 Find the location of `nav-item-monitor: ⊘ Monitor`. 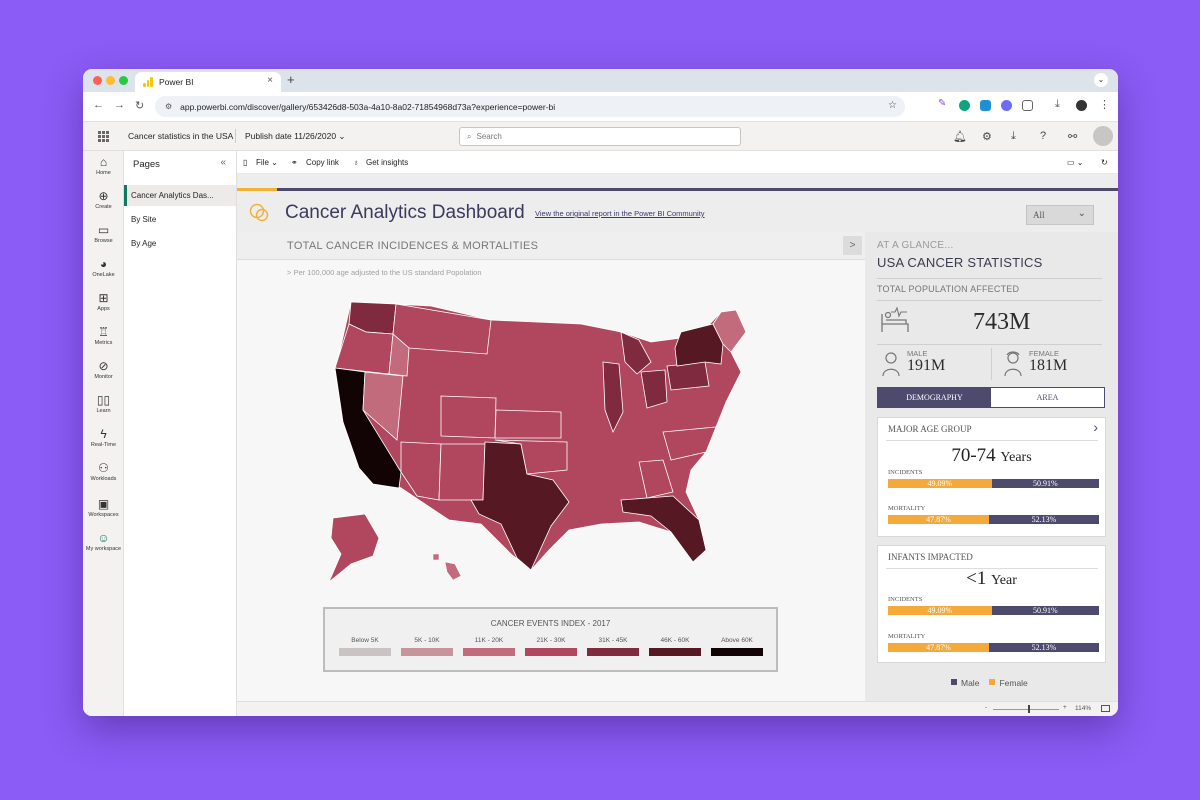

nav-item-monitor: ⊘ Monitor is located at coordinates (103, 369).